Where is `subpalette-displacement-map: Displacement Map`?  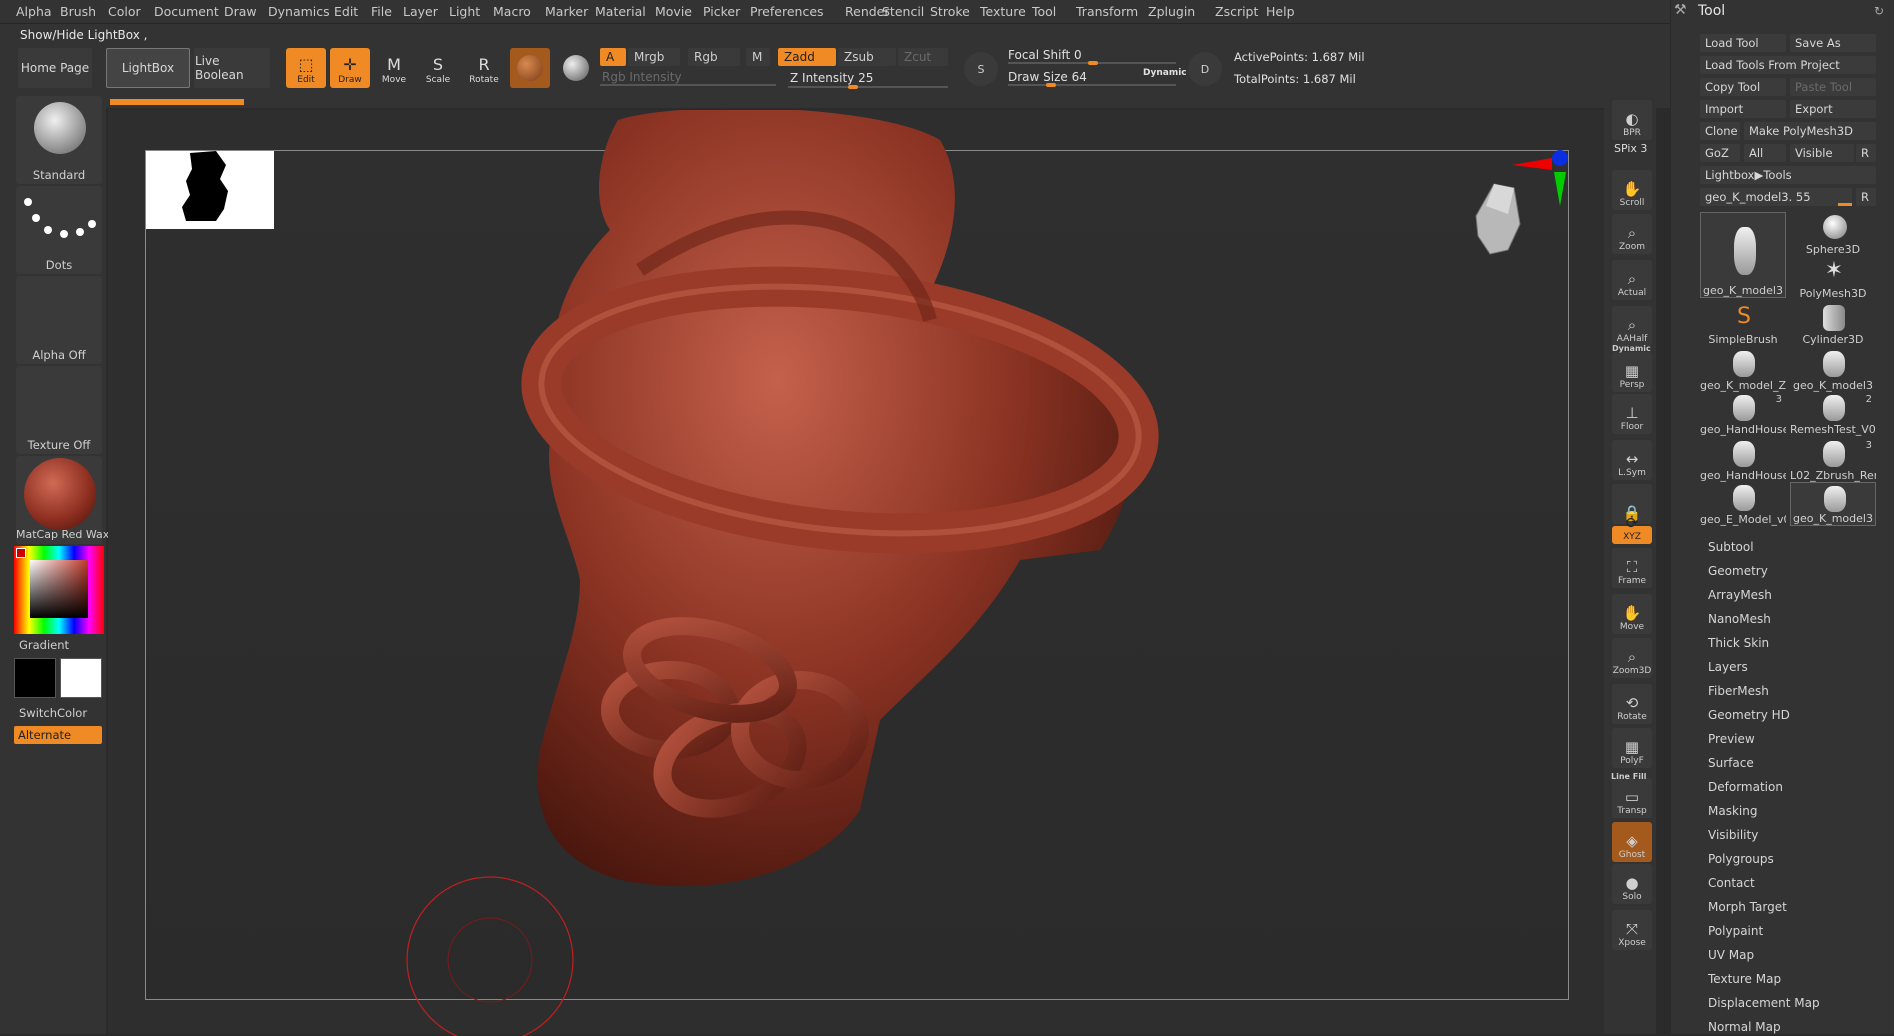
subpalette-displacement-map: Displacement Map is located at coordinates (1764, 1003).